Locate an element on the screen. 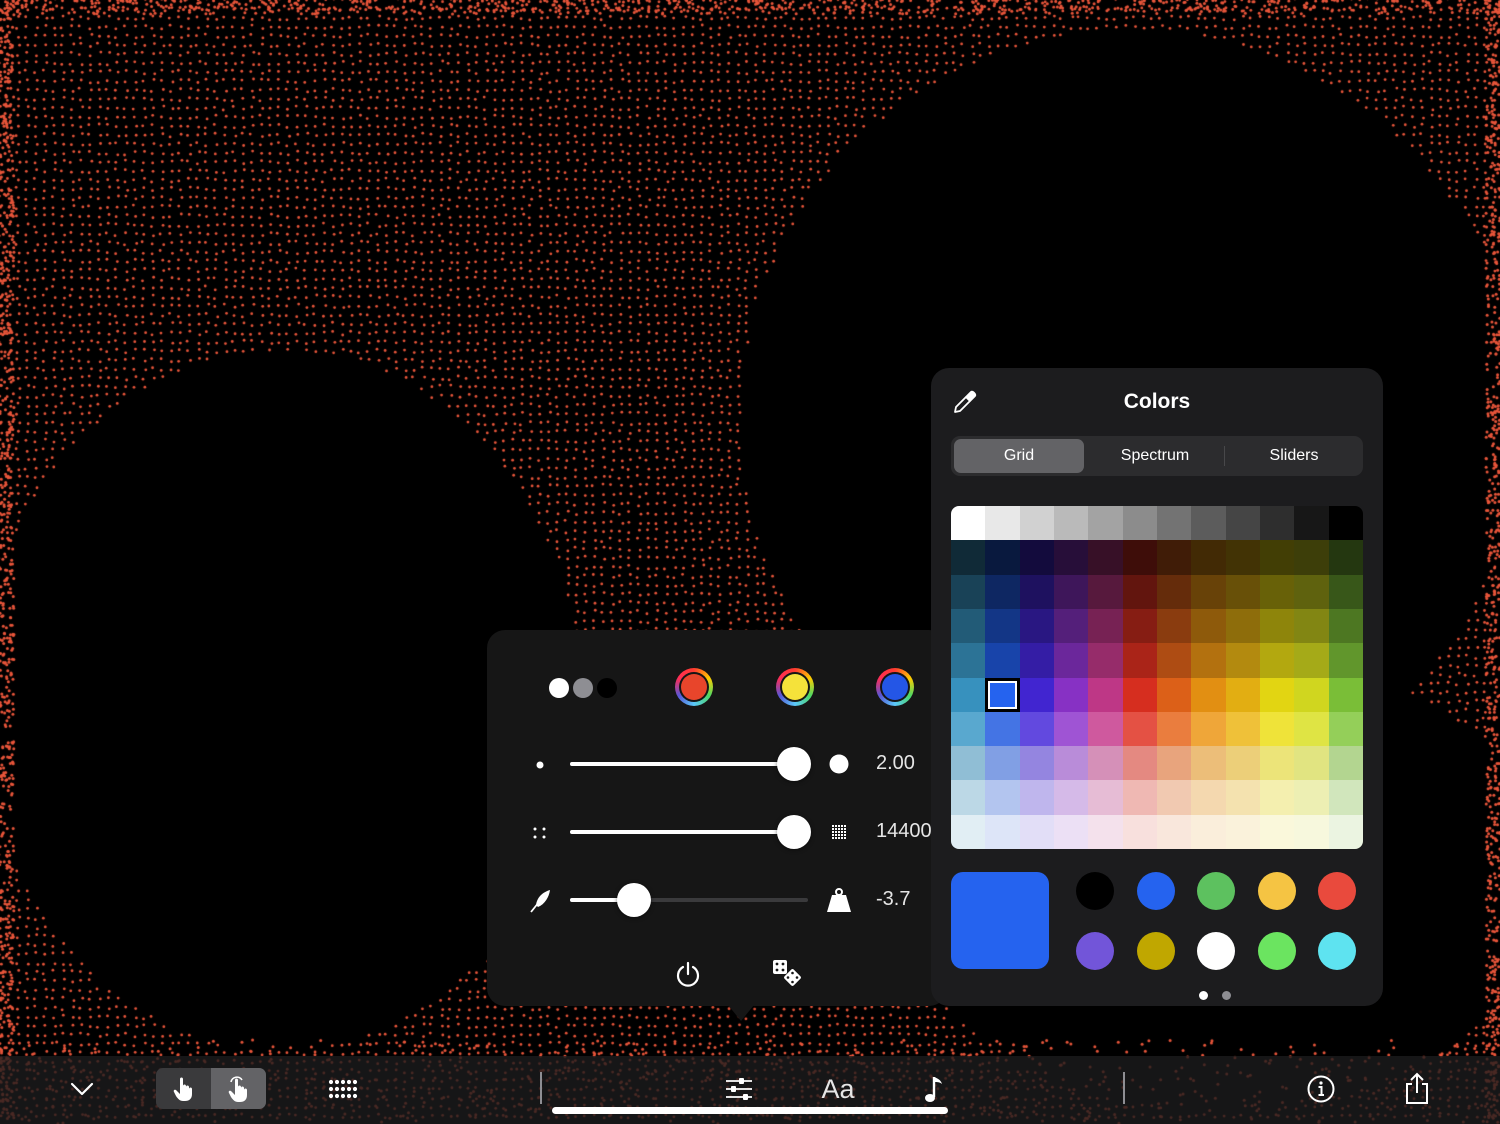 This screenshot has width=1500, height=1124. size-slider is located at coordinates (690, 764).